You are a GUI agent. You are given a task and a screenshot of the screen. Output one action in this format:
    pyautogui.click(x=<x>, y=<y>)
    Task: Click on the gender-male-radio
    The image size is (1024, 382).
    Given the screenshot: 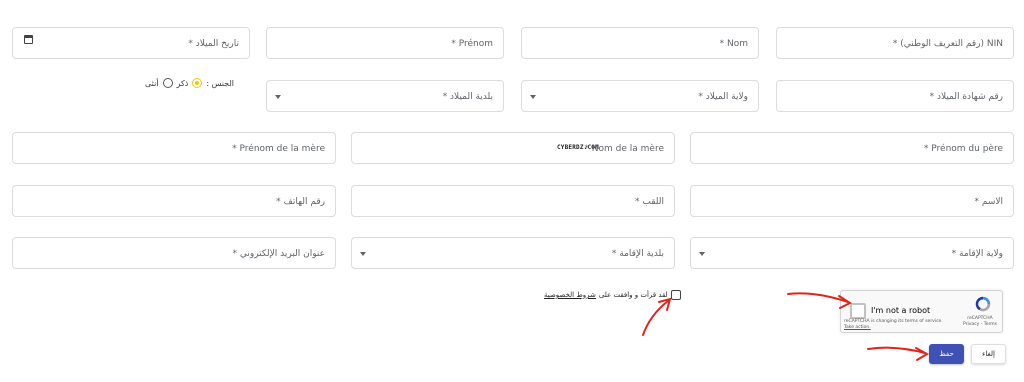 What is the action you would take?
    pyautogui.click(x=197, y=83)
    